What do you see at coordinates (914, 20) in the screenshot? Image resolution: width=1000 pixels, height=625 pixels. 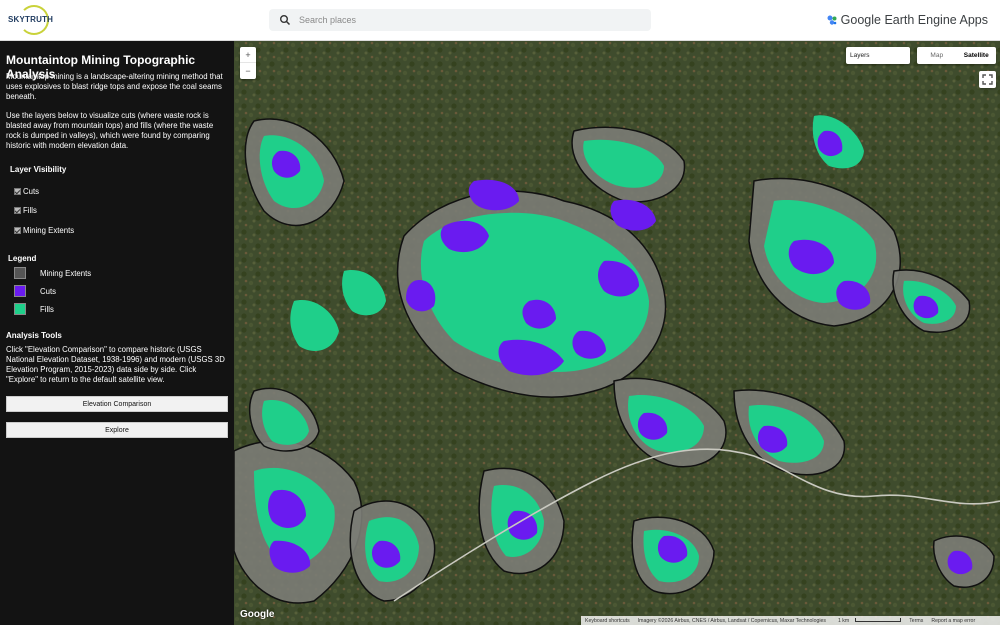 I see `brand-text: Google Earth Engine Apps` at bounding box center [914, 20].